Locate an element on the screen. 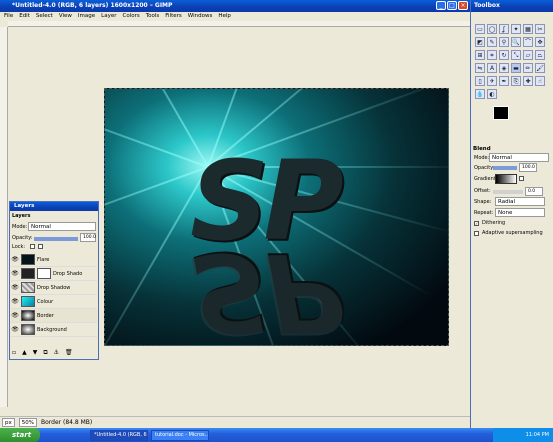 This screenshot has height=442, width=553. adaptive-supersampling-checkbox is located at coordinates (476, 233).